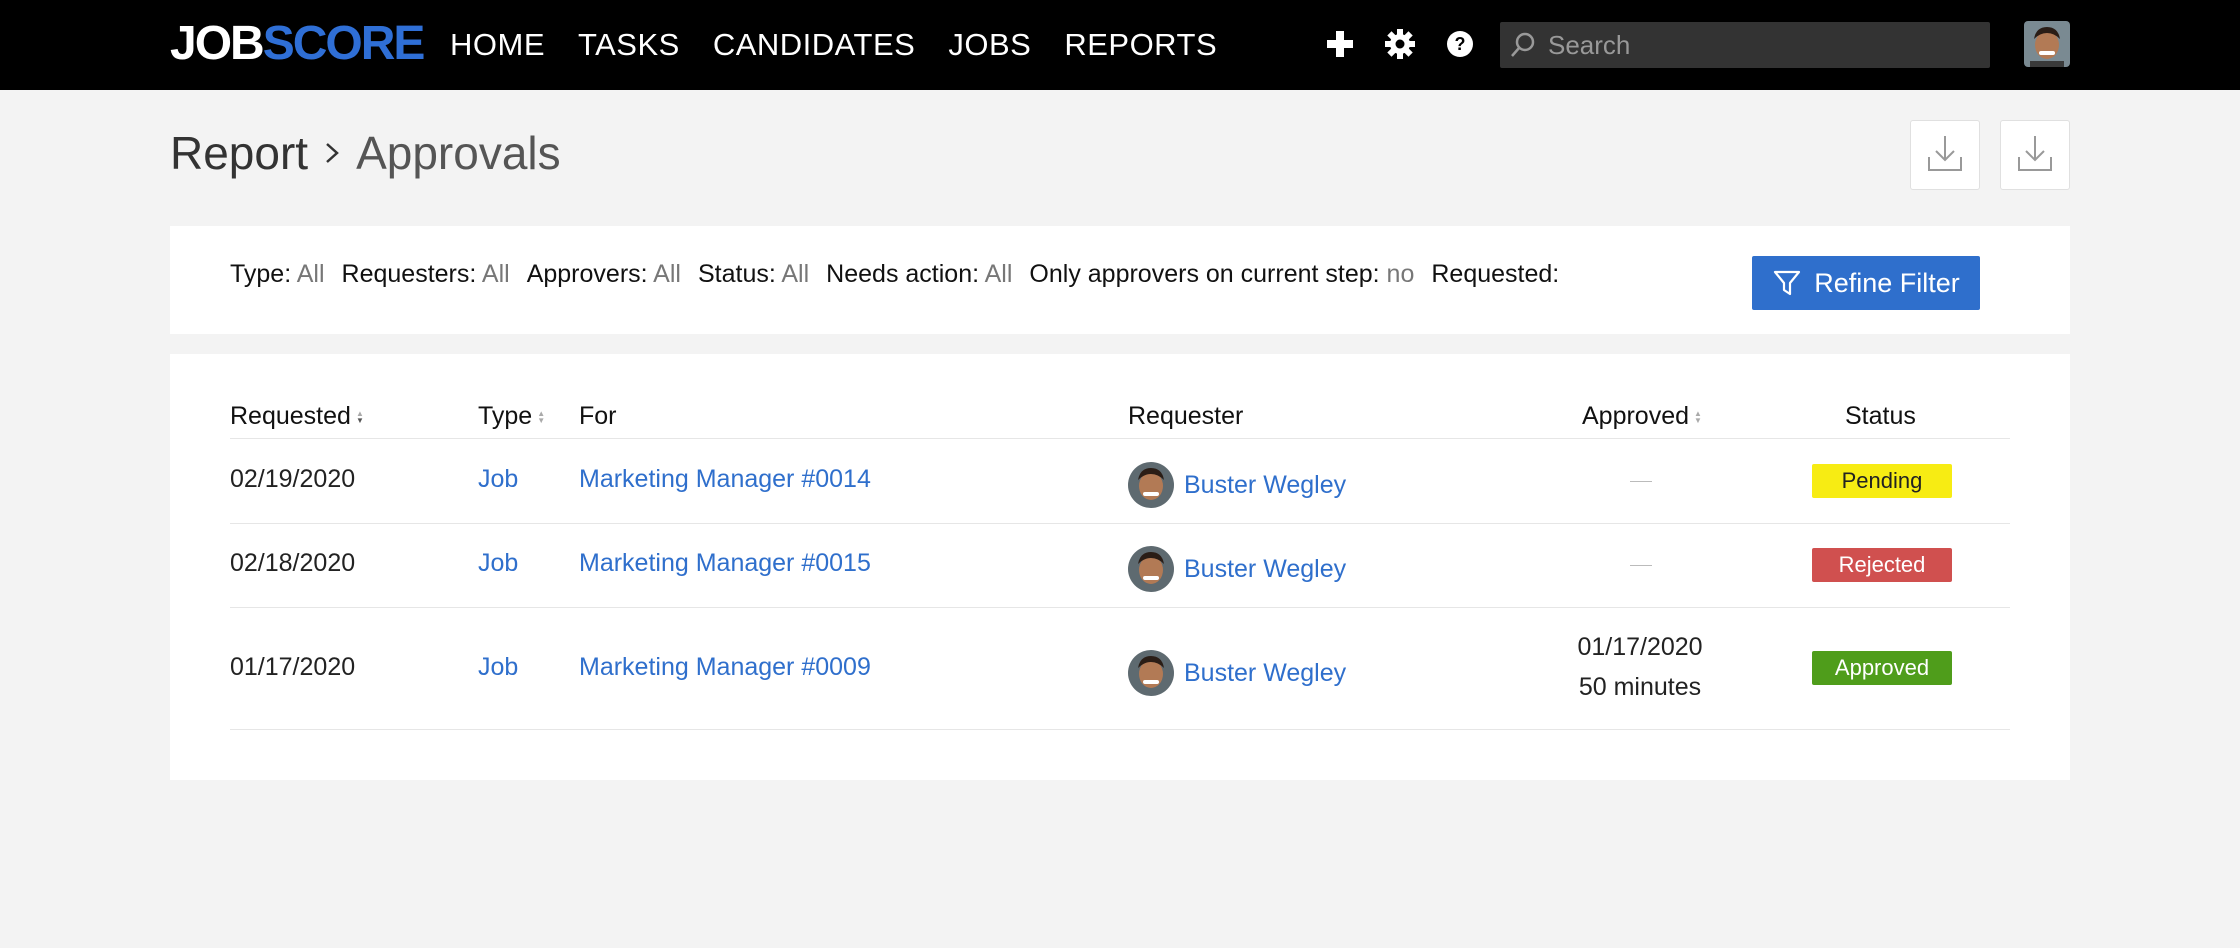 This screenshot has width=2240, height=948. I want to click on filter-label: Only approvers on current step:, so click(1204, 274).